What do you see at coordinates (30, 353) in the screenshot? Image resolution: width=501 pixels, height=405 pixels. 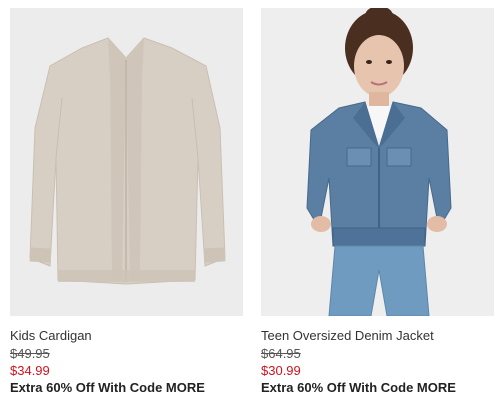 I see `original-price: $49.95` at bounding box center [30, 353].